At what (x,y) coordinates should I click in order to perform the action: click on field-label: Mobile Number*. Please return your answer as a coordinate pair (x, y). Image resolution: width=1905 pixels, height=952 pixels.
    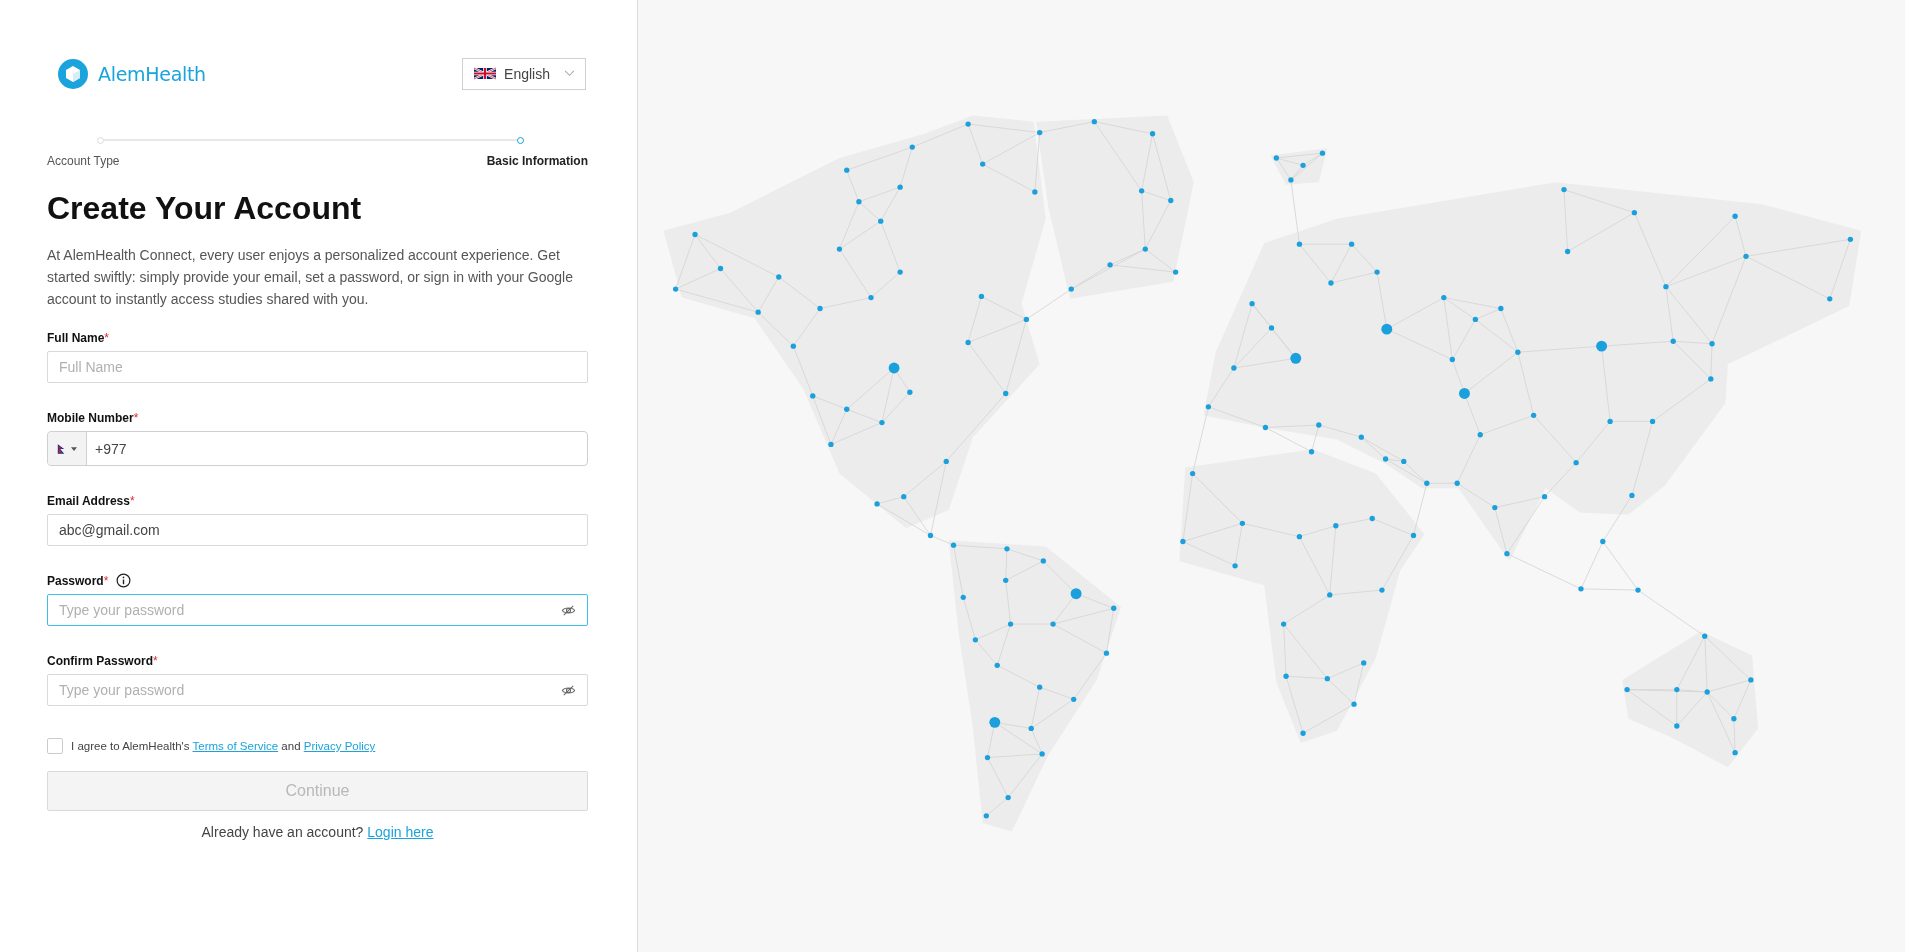
    Looking at the image, I should click on (93, 417).